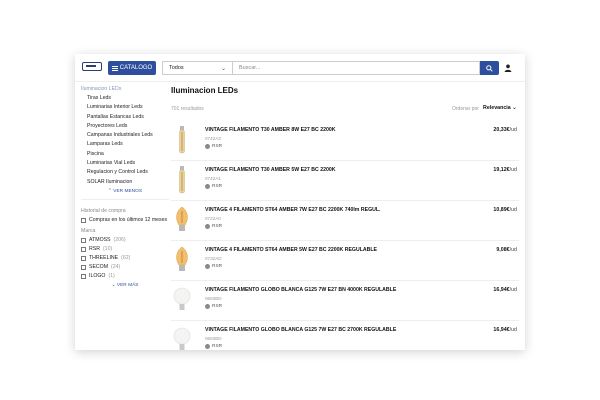 Image resolution: width=600 pixels, height=400 pixels. I want to click on show-less-link: ⌃ VER MENOS, so click(125, 192).